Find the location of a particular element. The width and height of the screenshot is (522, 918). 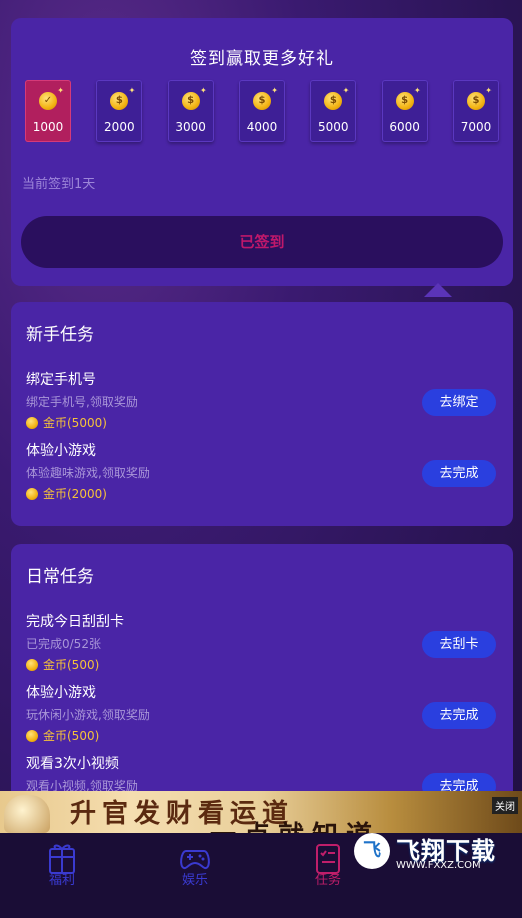

task-name: 绑定手机号 is located at coordinates (61, 380).